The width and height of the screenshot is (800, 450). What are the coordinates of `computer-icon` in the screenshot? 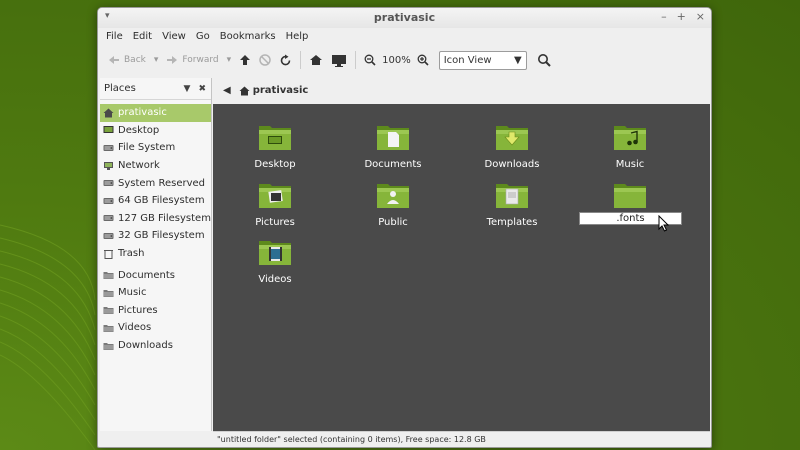 It's located at (339, 60).